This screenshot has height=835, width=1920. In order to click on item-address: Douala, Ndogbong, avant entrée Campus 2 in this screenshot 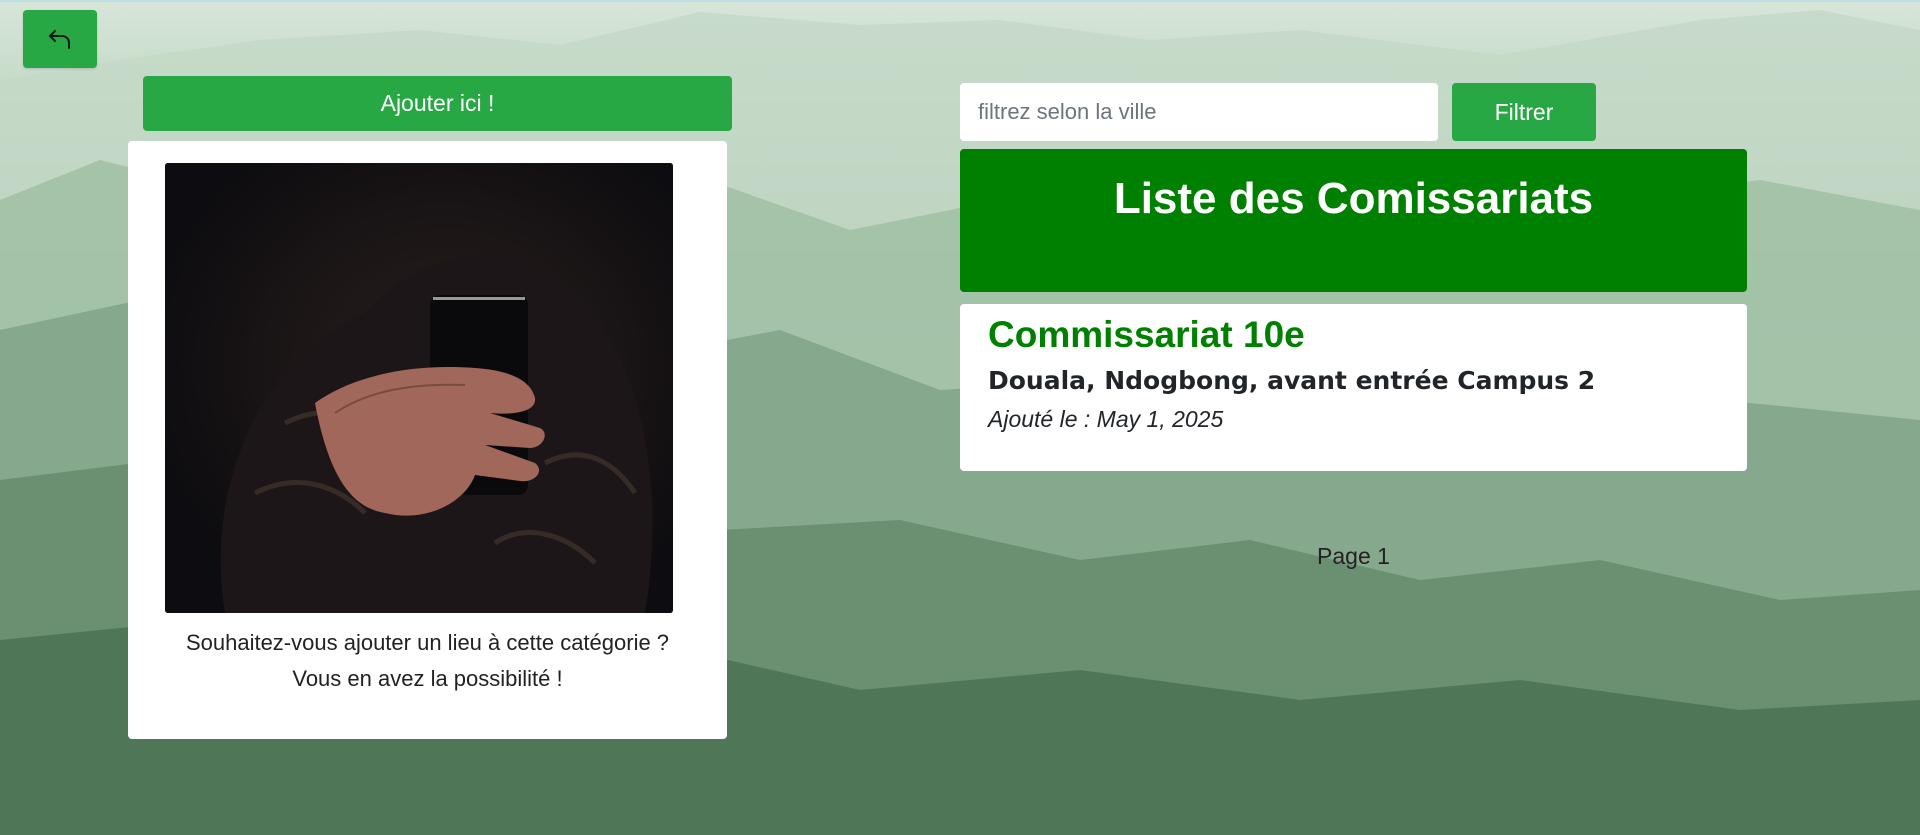, I will do `click(1292, 380)`.